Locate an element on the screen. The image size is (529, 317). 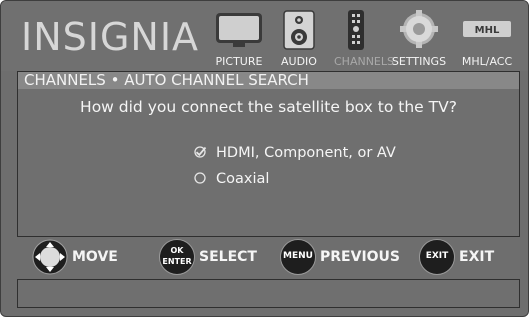
brand-logo: INSIGNIA is located at coordinates (110, 37).